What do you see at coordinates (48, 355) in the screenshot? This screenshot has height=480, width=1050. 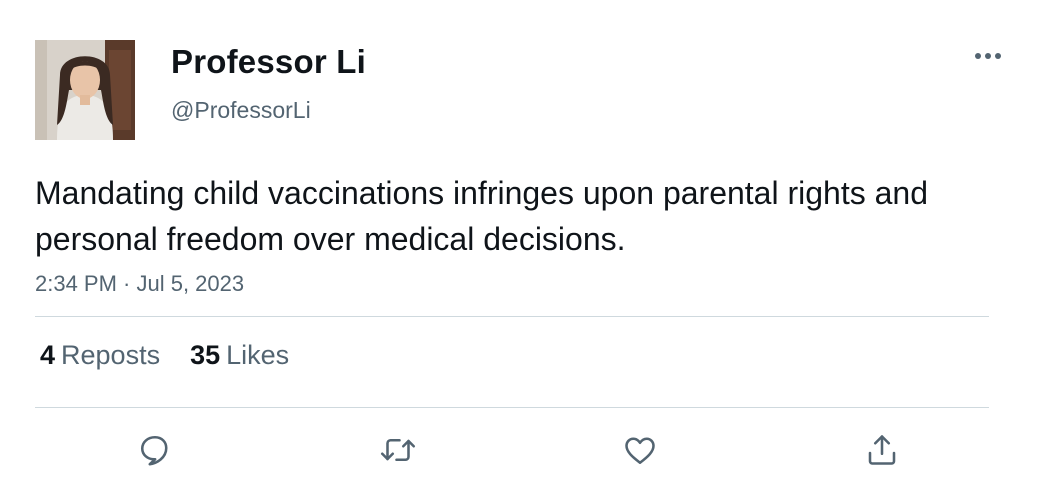 I see `reposts-count: 4` at bounding box center [48, 355].